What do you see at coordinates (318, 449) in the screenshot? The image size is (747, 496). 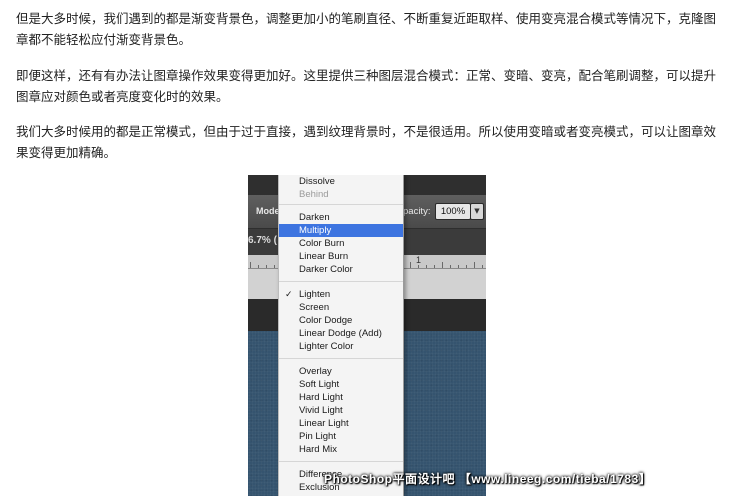 I see `menu-item-label: Hard Mix` at bounding box center [318, 449].